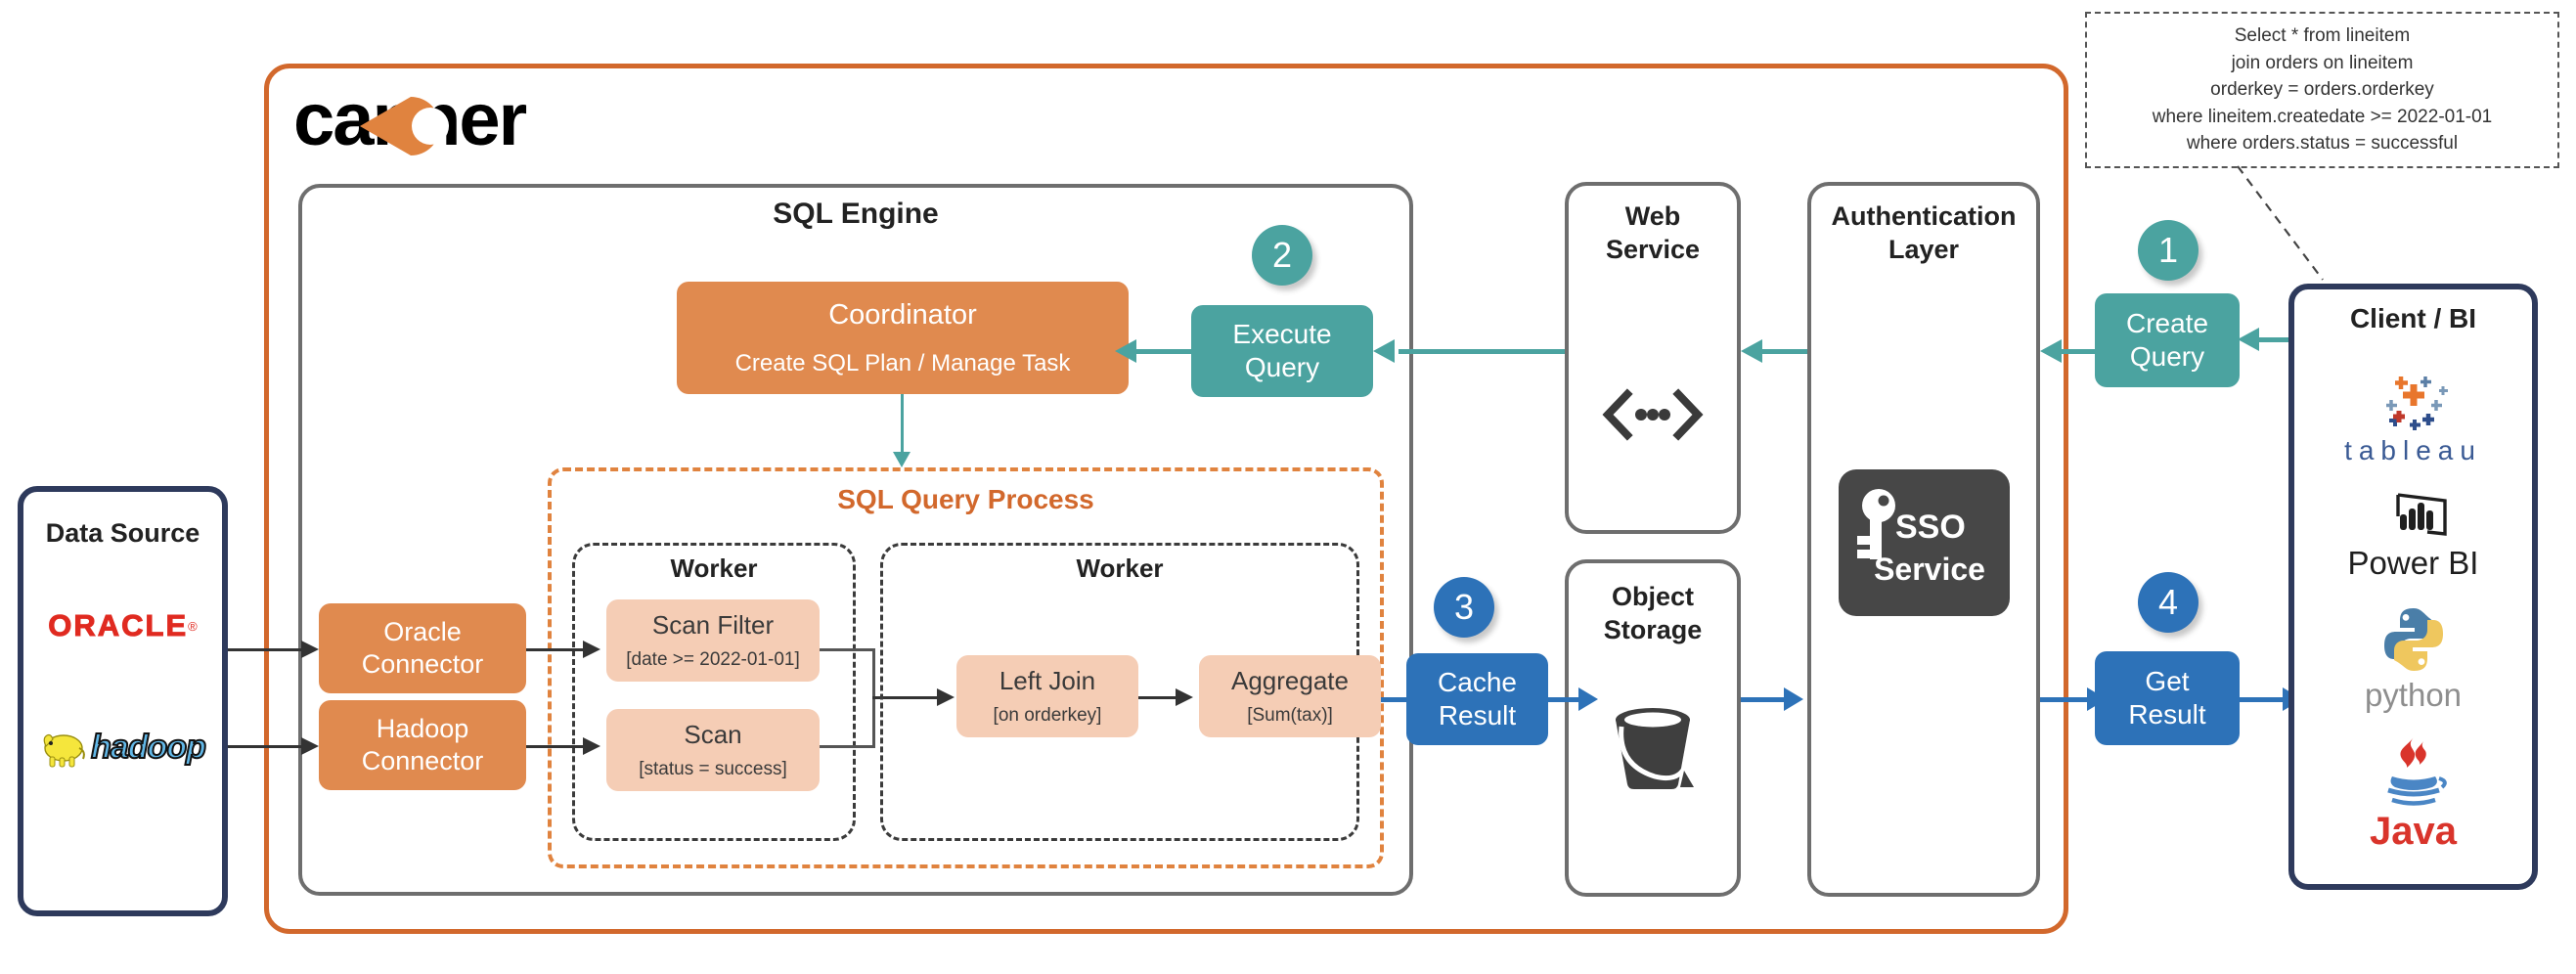  I want to click on sso-service-badge: SSO Service, so click(1924, 542).